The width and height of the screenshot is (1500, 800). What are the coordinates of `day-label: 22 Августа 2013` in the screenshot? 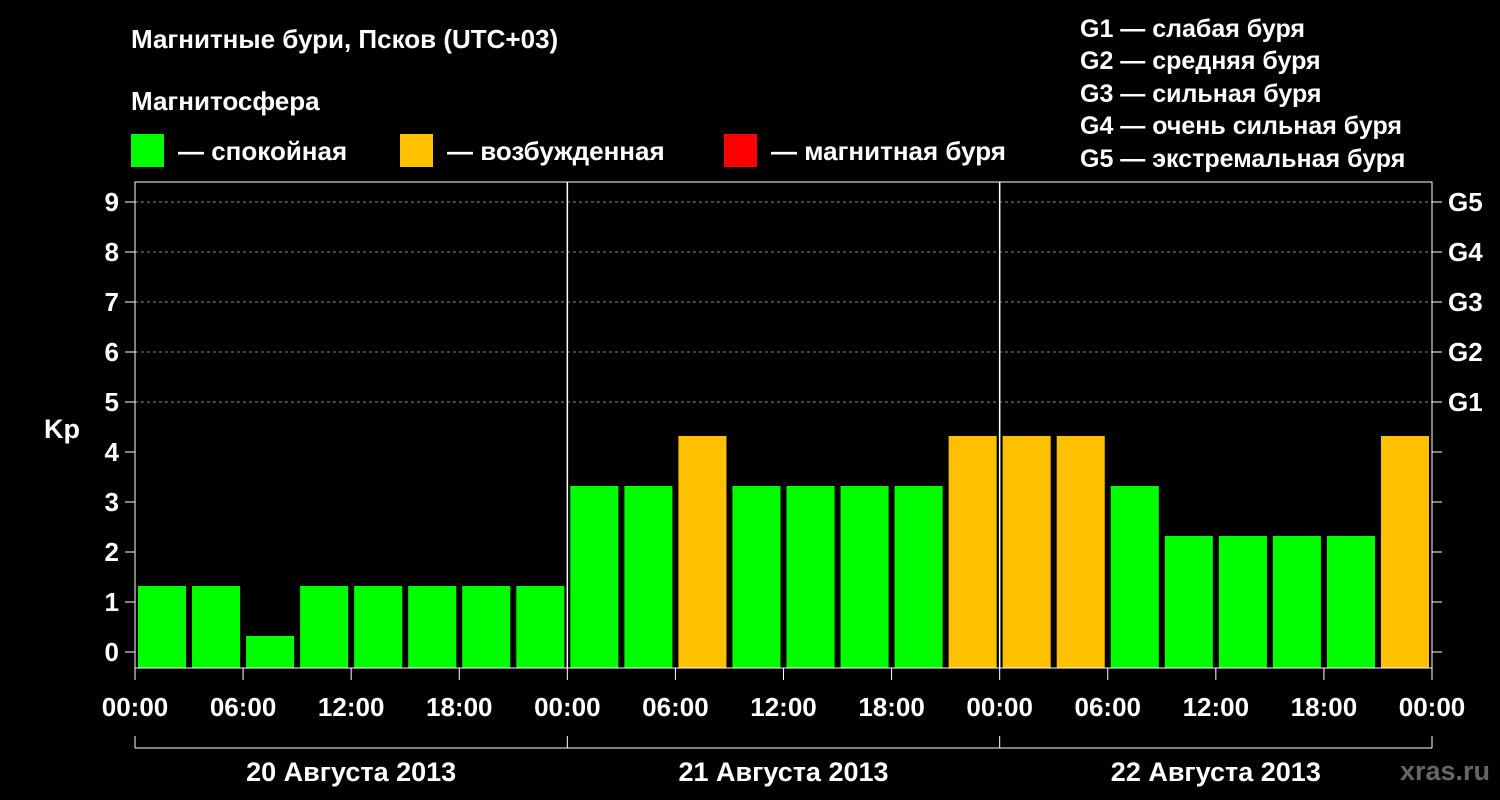 It's located at (1216, 772).